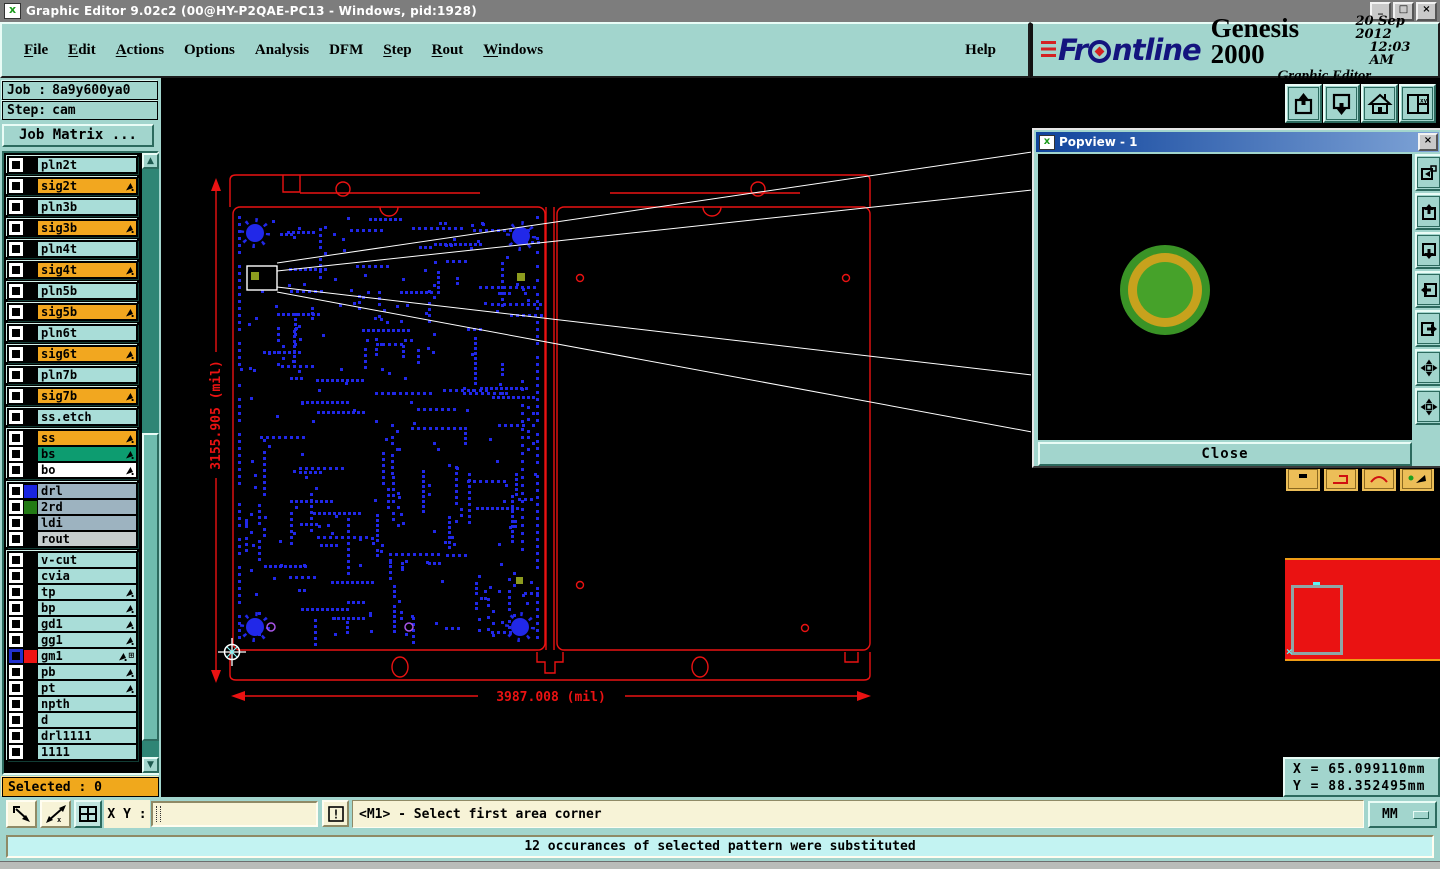 This screenshot has width=1440, height=869. I want to click on pop-tool-3-icon, so click(1379, 479).